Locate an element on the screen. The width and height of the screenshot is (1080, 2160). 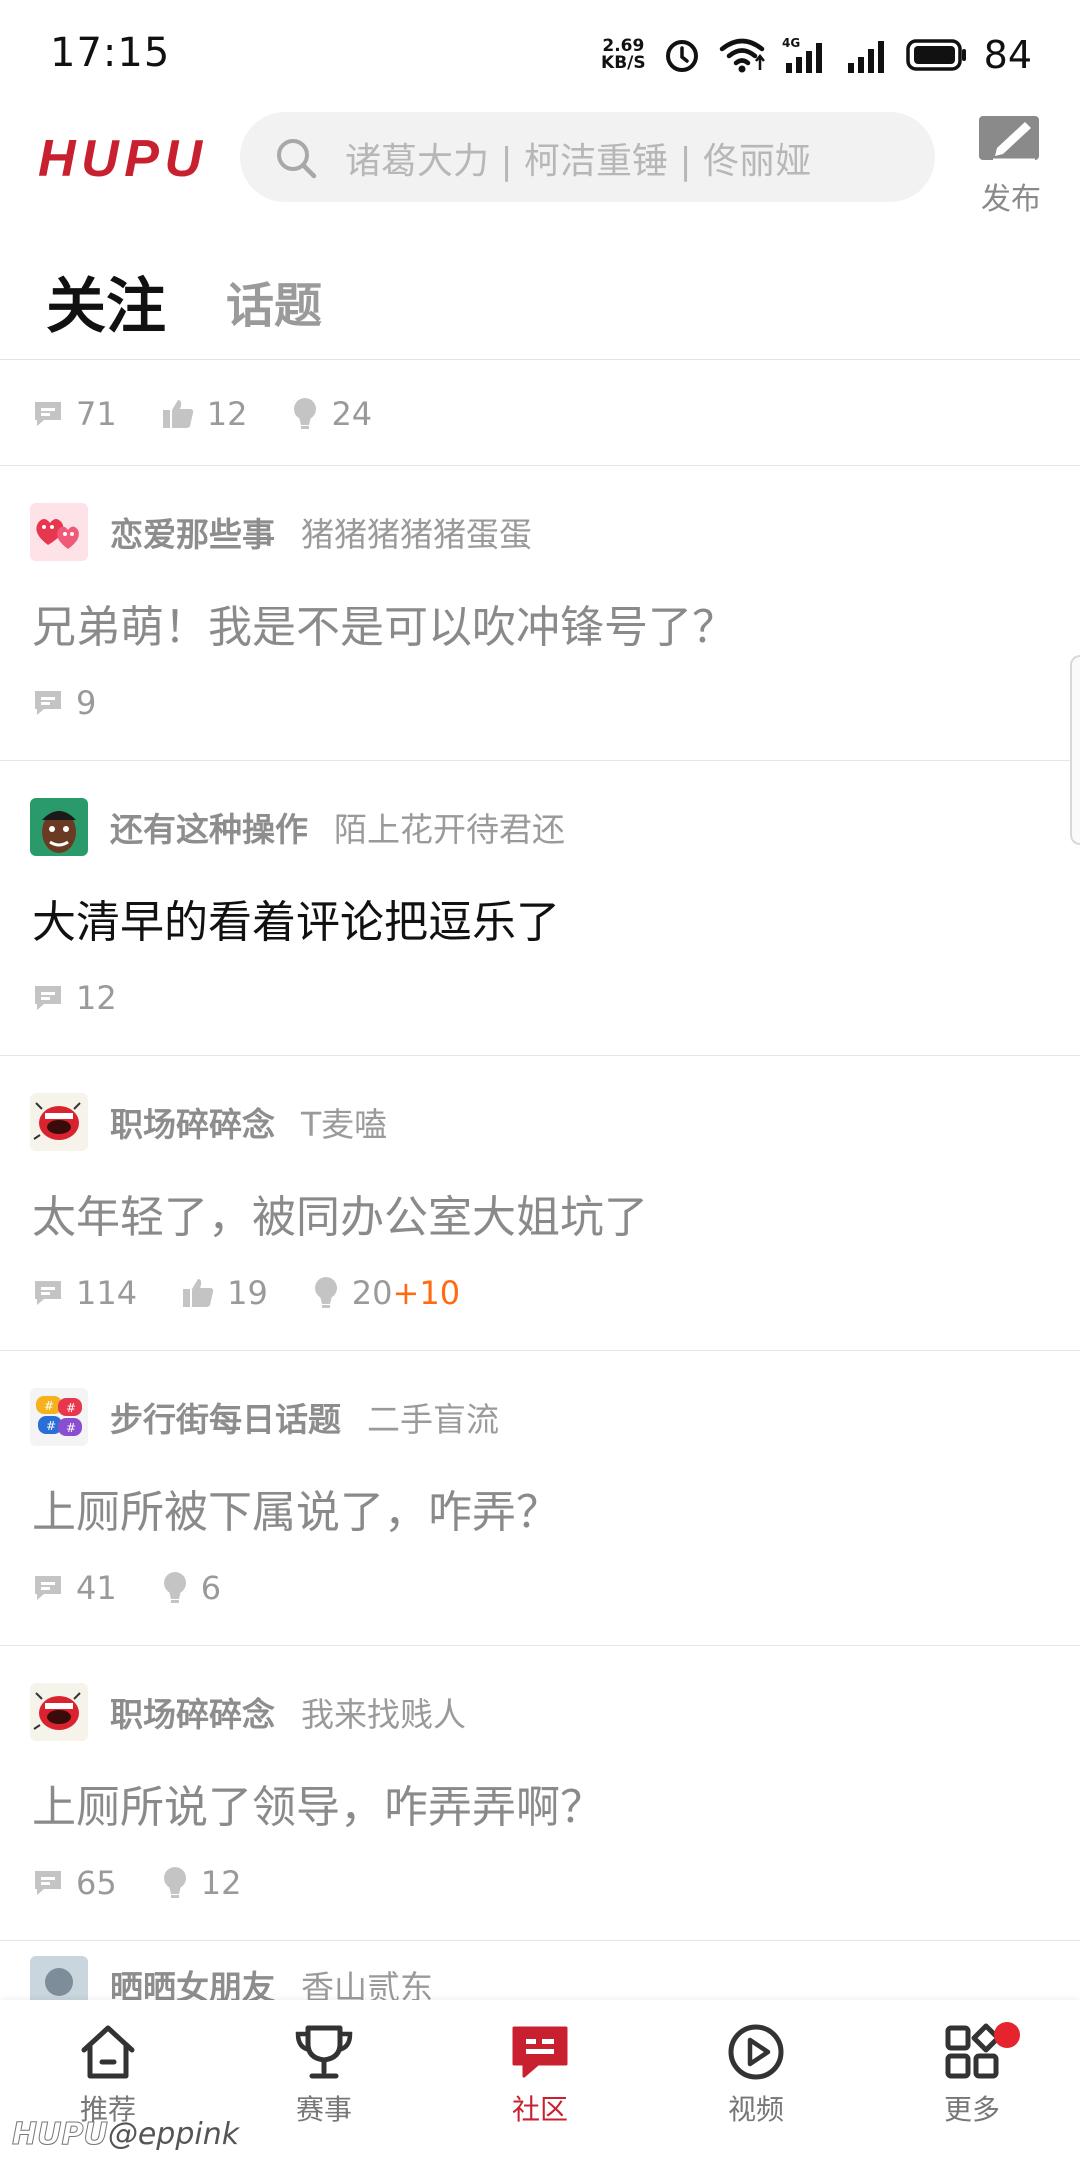
board-name: 步行街每日话题 is located at coordinates (225, 1417).